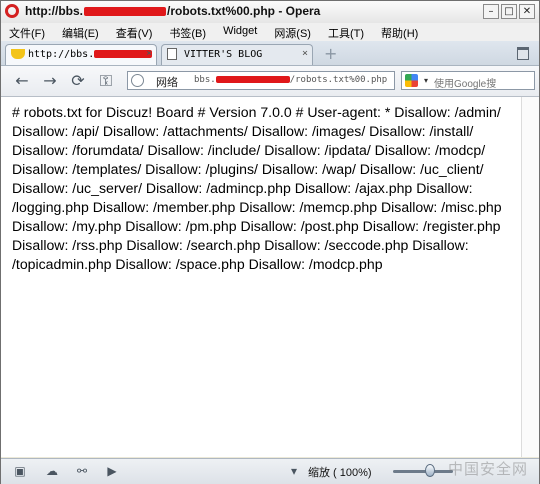  Describe the element at coordinates (135, 32) in the screenshot. I see `menu-view: 查看(V)` at that location.